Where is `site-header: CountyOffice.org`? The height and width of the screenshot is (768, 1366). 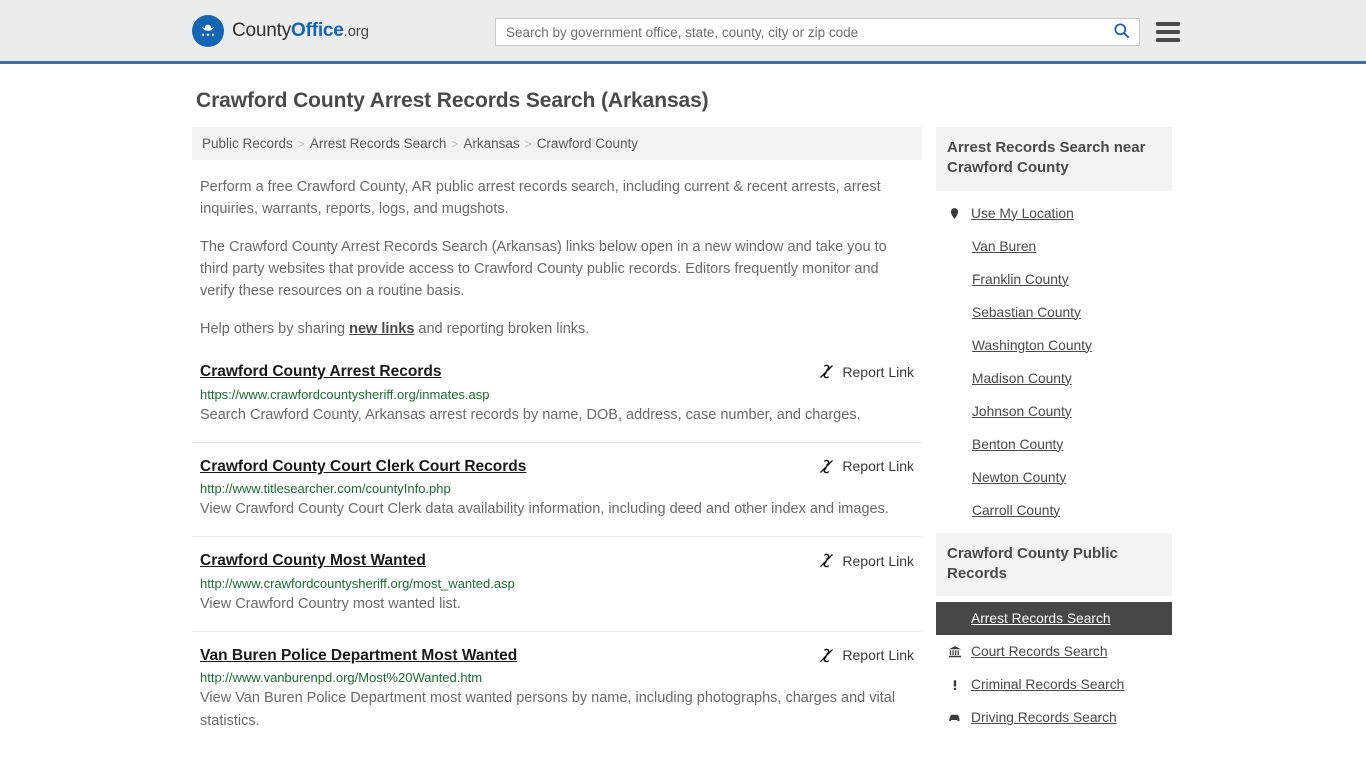 site-header: CountyOffice.org is located at coordinates (683, 32).